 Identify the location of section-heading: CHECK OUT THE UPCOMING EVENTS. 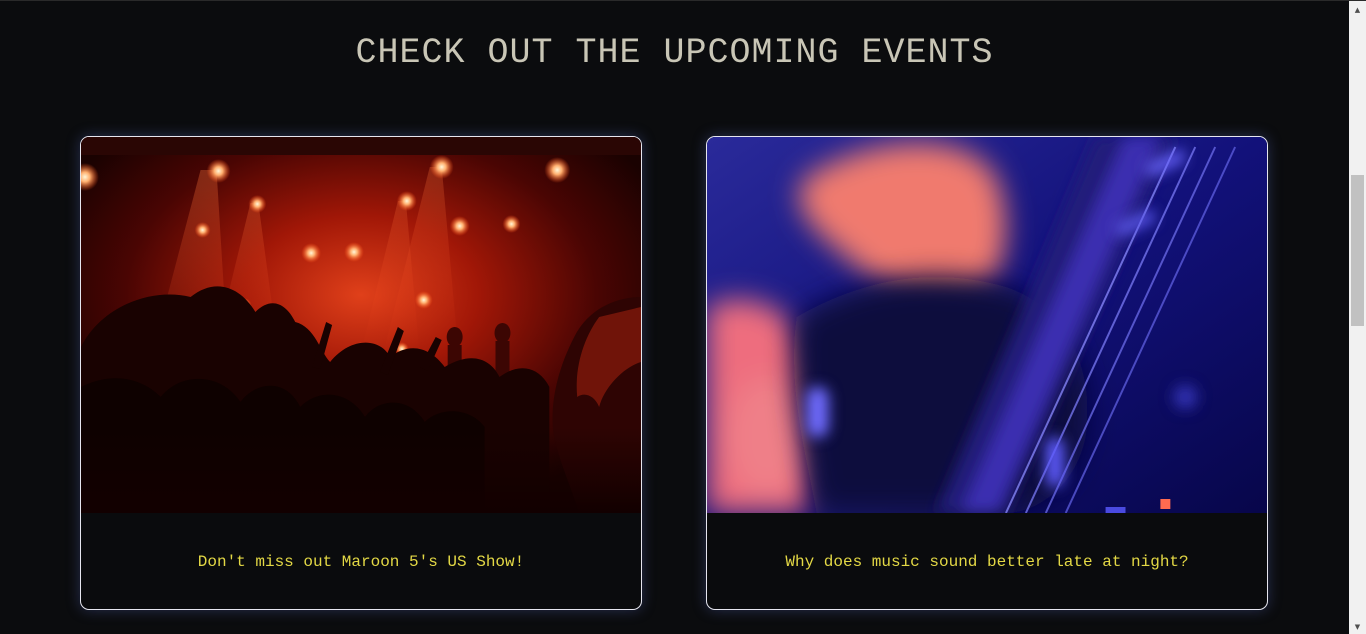
(674, 53).